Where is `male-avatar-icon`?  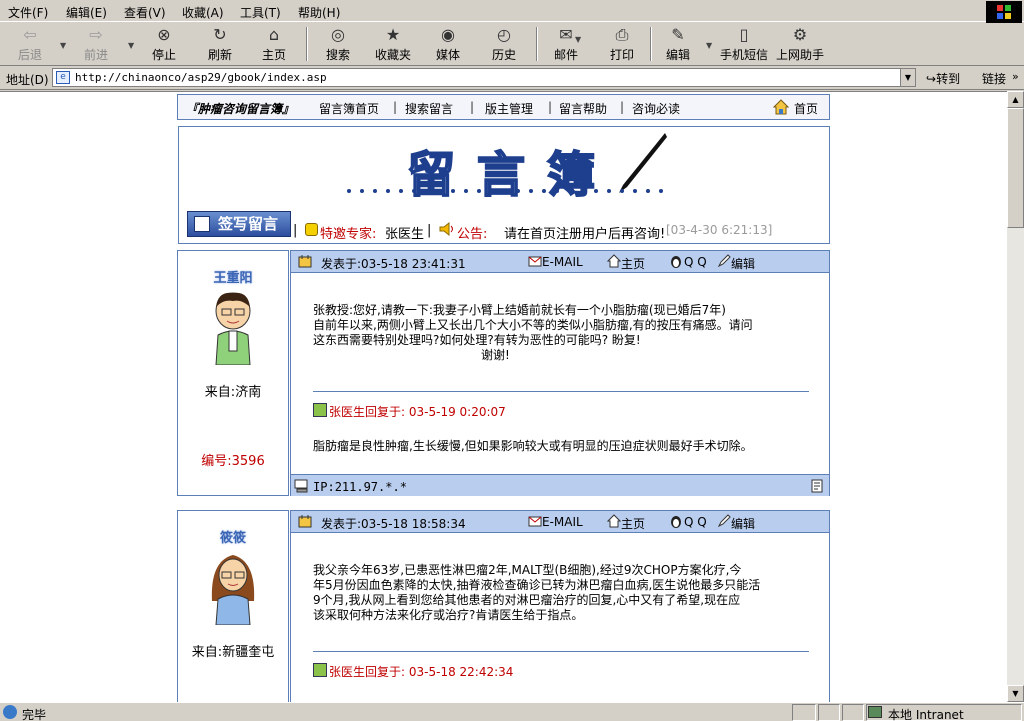
male-avatar-icon is located at coordinates (233, 328).